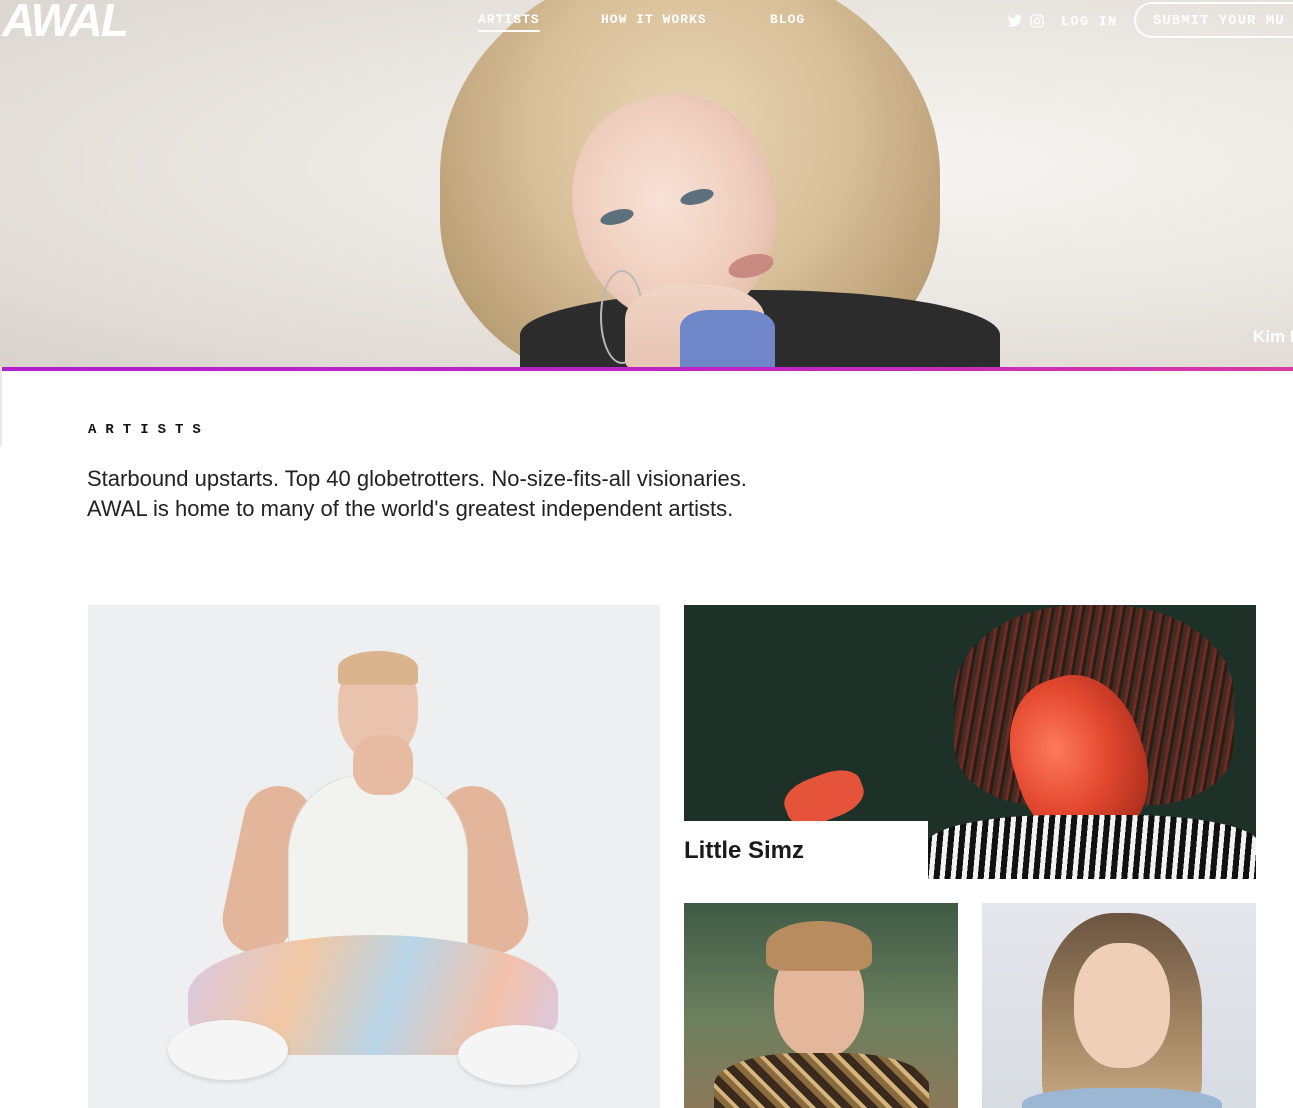 The height and width of the screenshot is (1108, 1293). What do you see at coordinates (1015, 21) in the screenshot?
I see `twitter-icon` at bounding box center [1015, 21].